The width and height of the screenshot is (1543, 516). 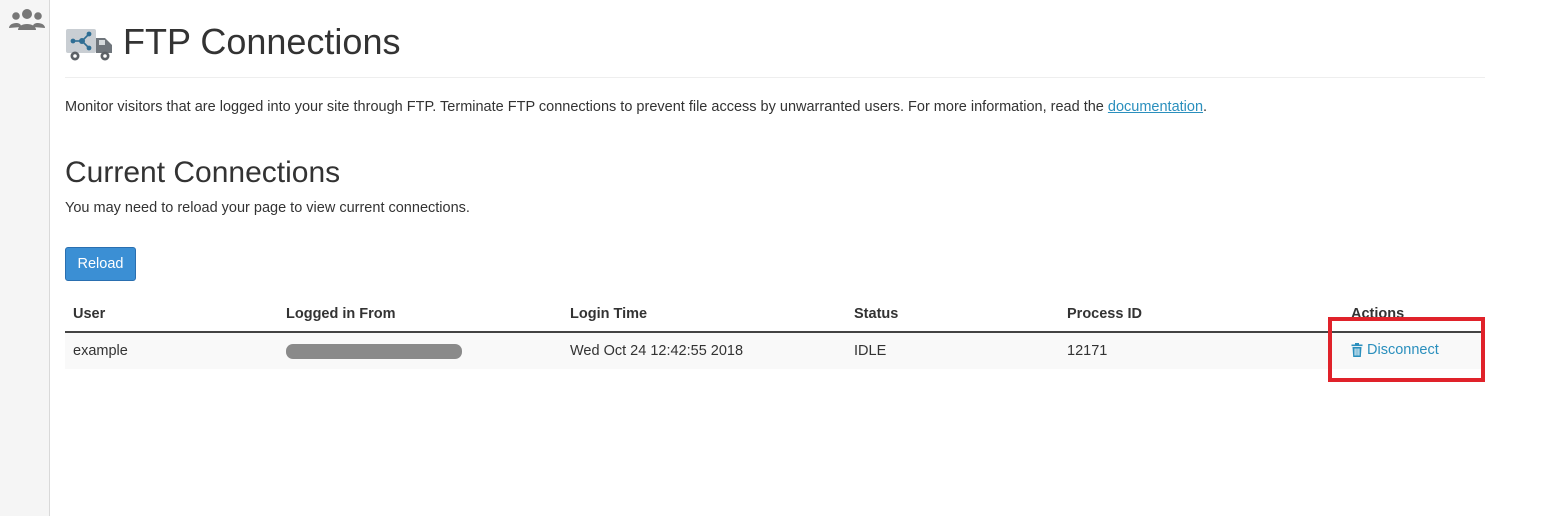 What do you see at coordinates (1155, 107) in the screenshot?
I see `documentation-link: documentation` at bounding box center [1155, 107].